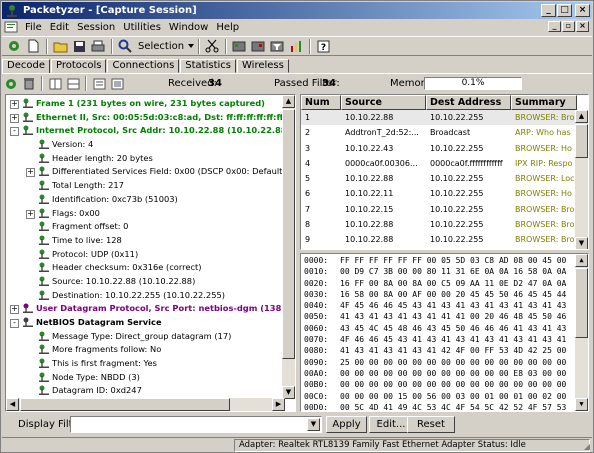 Image resolution: width=594 pixels, height=453 pixels. What do you see at coordinates (146, 323) in the screenshot?
I see `tree-node-protocol: - NetBIOS Datagram Service` at bounding box center [146, 323].